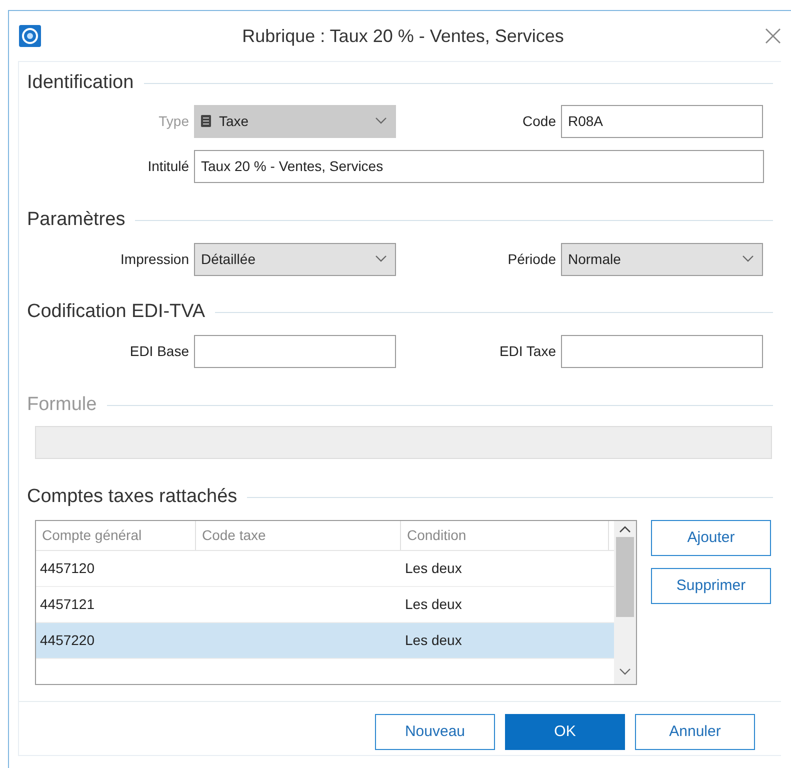 This screenshot has height=768, width=791. What do you see at coordinates (206, 121) in the screenshot?
I see `document-icon` at bounding box center [206, 121].